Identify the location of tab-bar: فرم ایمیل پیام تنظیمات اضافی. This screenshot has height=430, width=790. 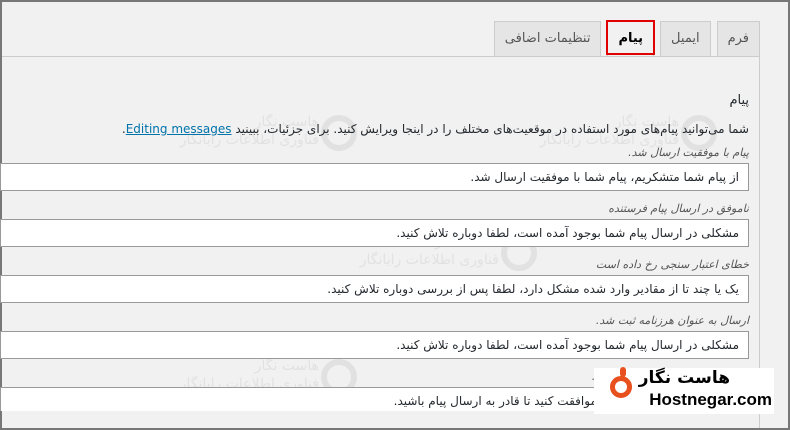
(626, 38).